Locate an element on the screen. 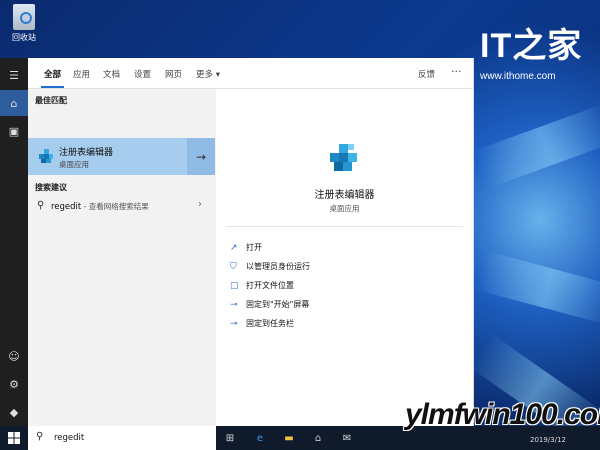  suggestions-heading: 搜索建议 is located at coordinates (51, 187).